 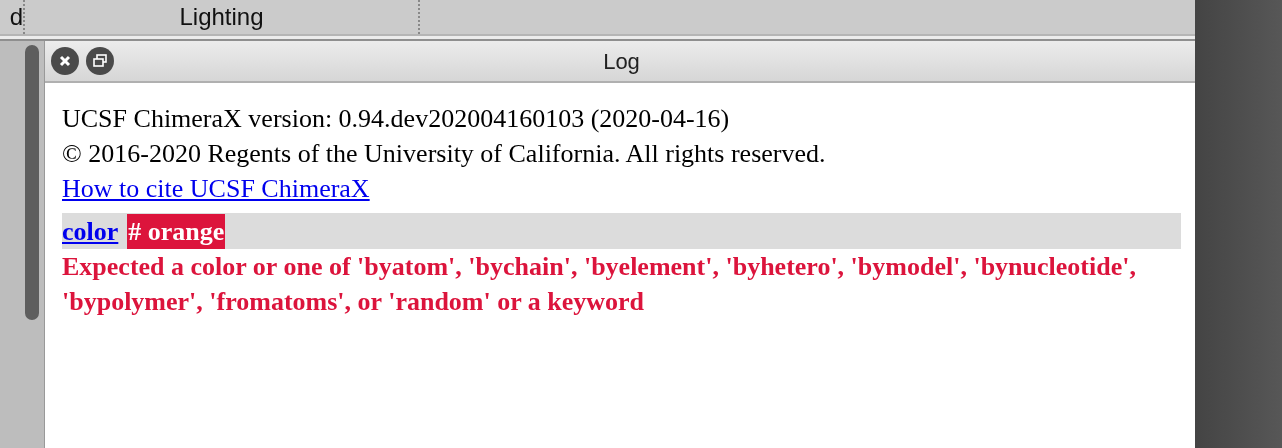 I want to click on windows-icon, so click(x=100, y=61).